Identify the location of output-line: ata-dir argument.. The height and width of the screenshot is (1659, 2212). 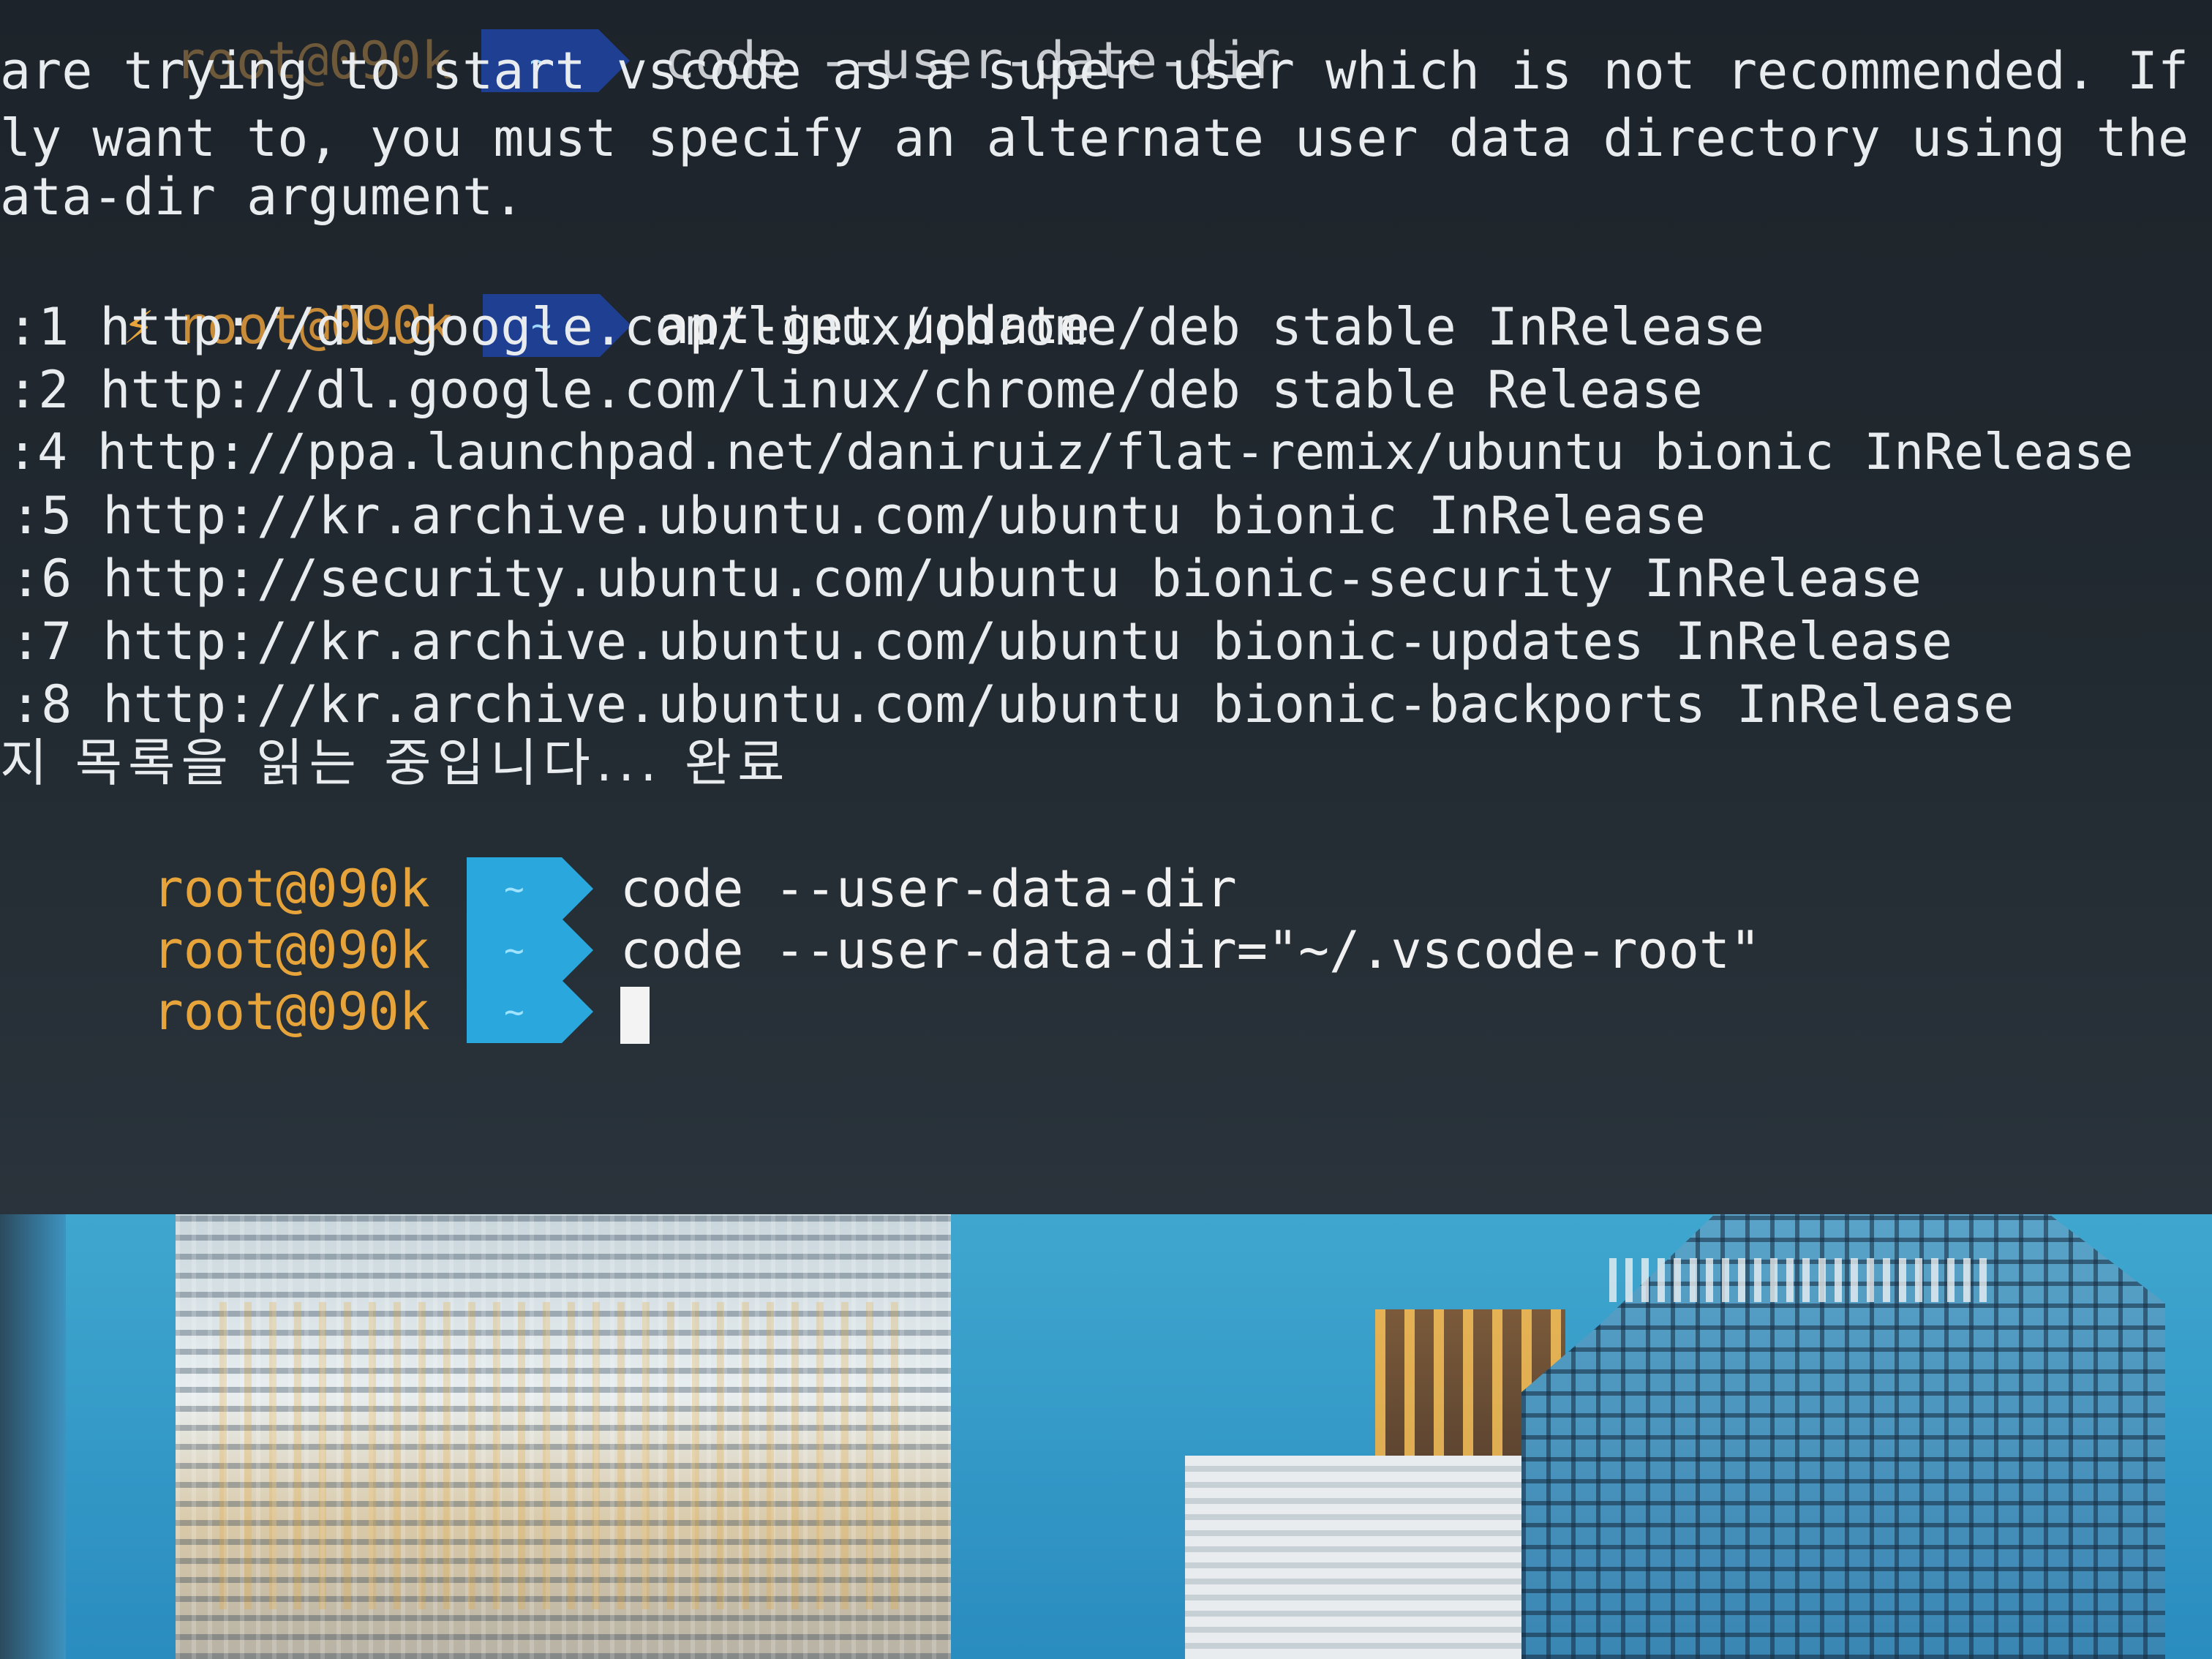
(262, 197).